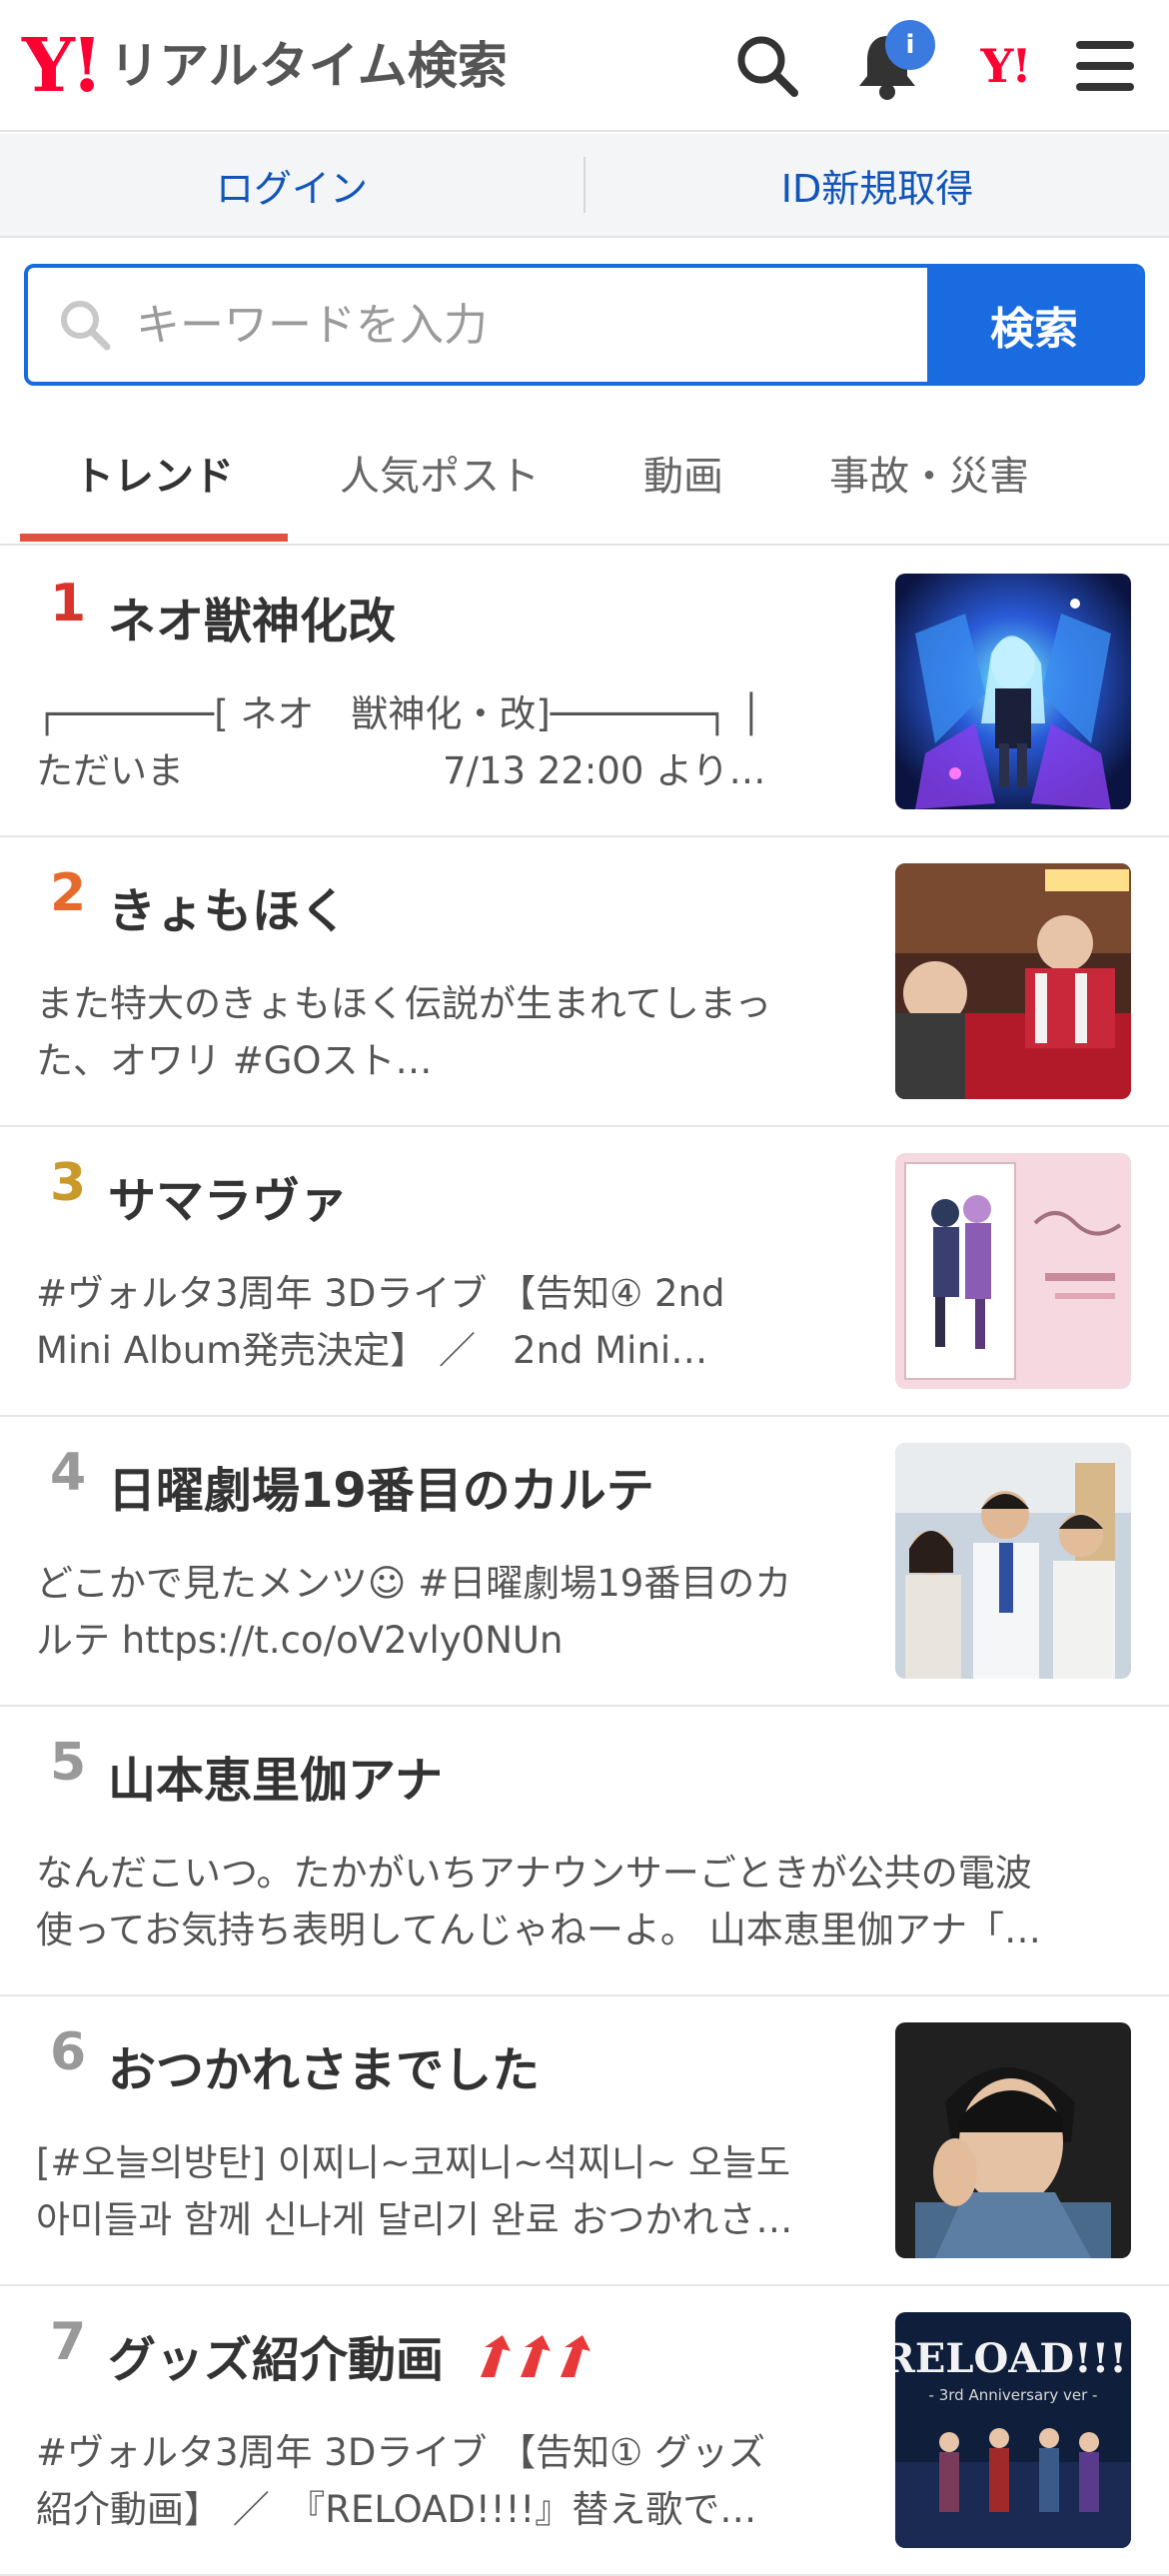 Image resolution: width=1169 pixels, height=2576 pixels. Describe the element at coordinates (154, 538) in the screenshot. I see `active-tab-indicator` at that location.